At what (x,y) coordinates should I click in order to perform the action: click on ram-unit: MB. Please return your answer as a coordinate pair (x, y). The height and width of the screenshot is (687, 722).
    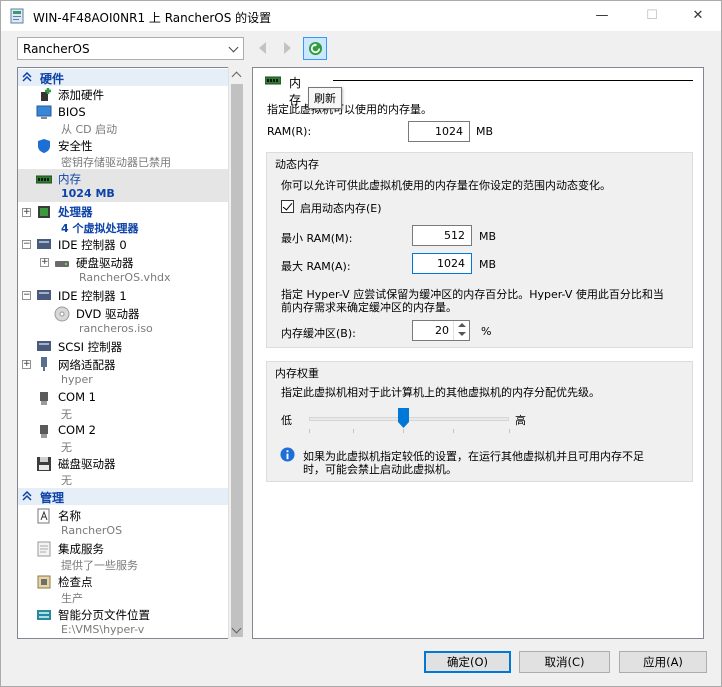
    Looking at the image, I should click on (485, 131).